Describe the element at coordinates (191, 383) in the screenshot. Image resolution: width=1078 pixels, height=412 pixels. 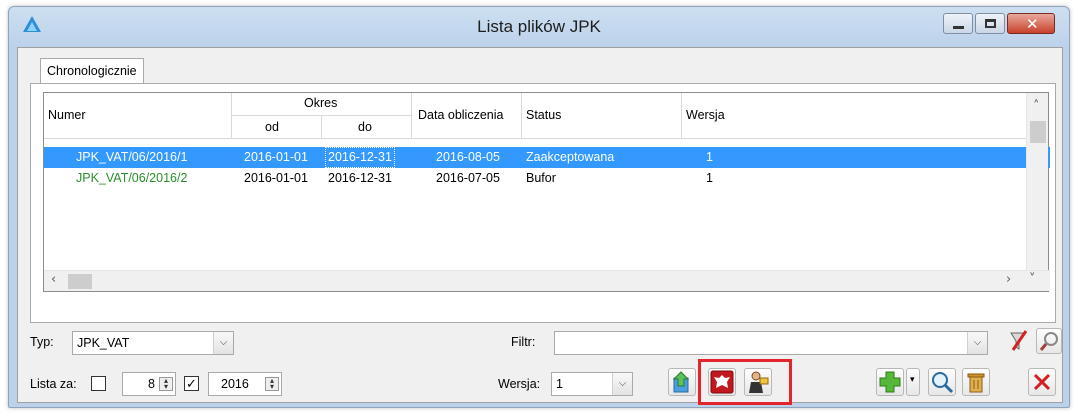
I see `year-checkbox: ✓` at that location.